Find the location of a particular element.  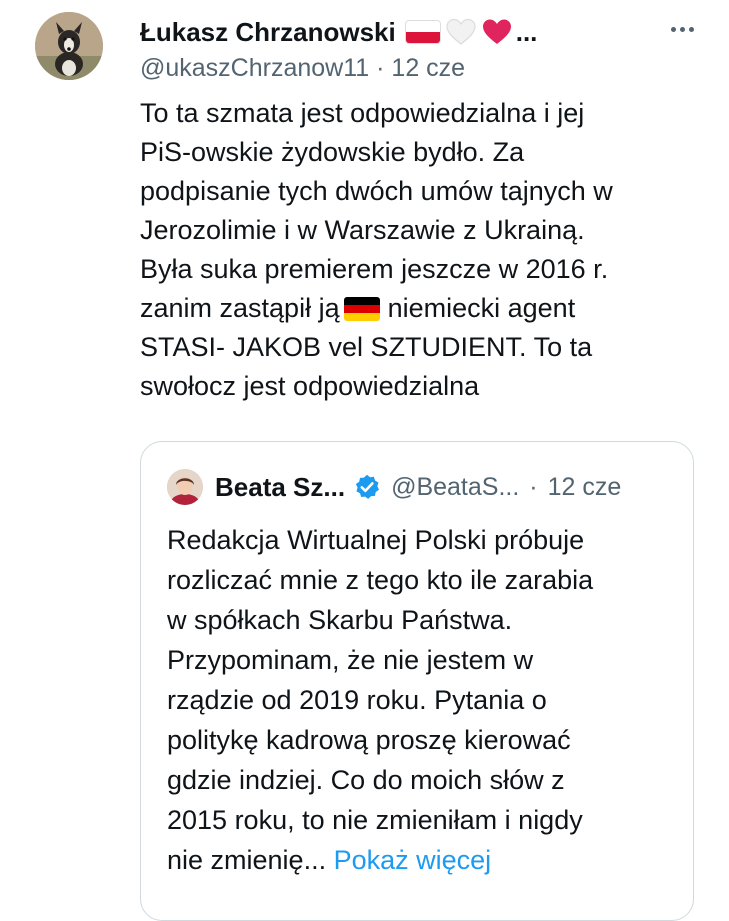

tweet-text-line-with-flag: zanim zastąpił ją niemiecki agent is located at coordinates (425, 308).